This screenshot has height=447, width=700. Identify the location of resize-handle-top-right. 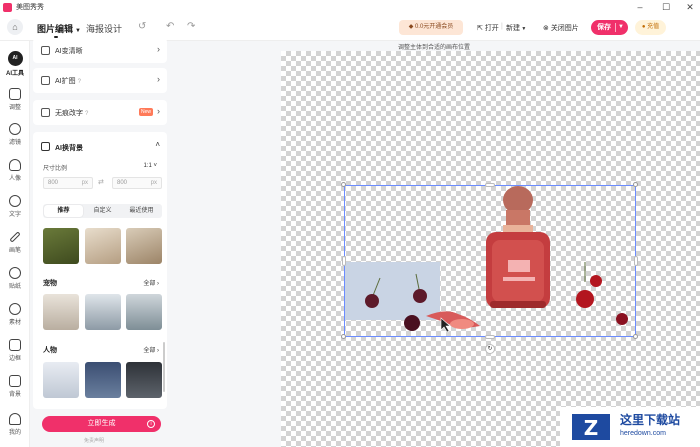
(635, 184).